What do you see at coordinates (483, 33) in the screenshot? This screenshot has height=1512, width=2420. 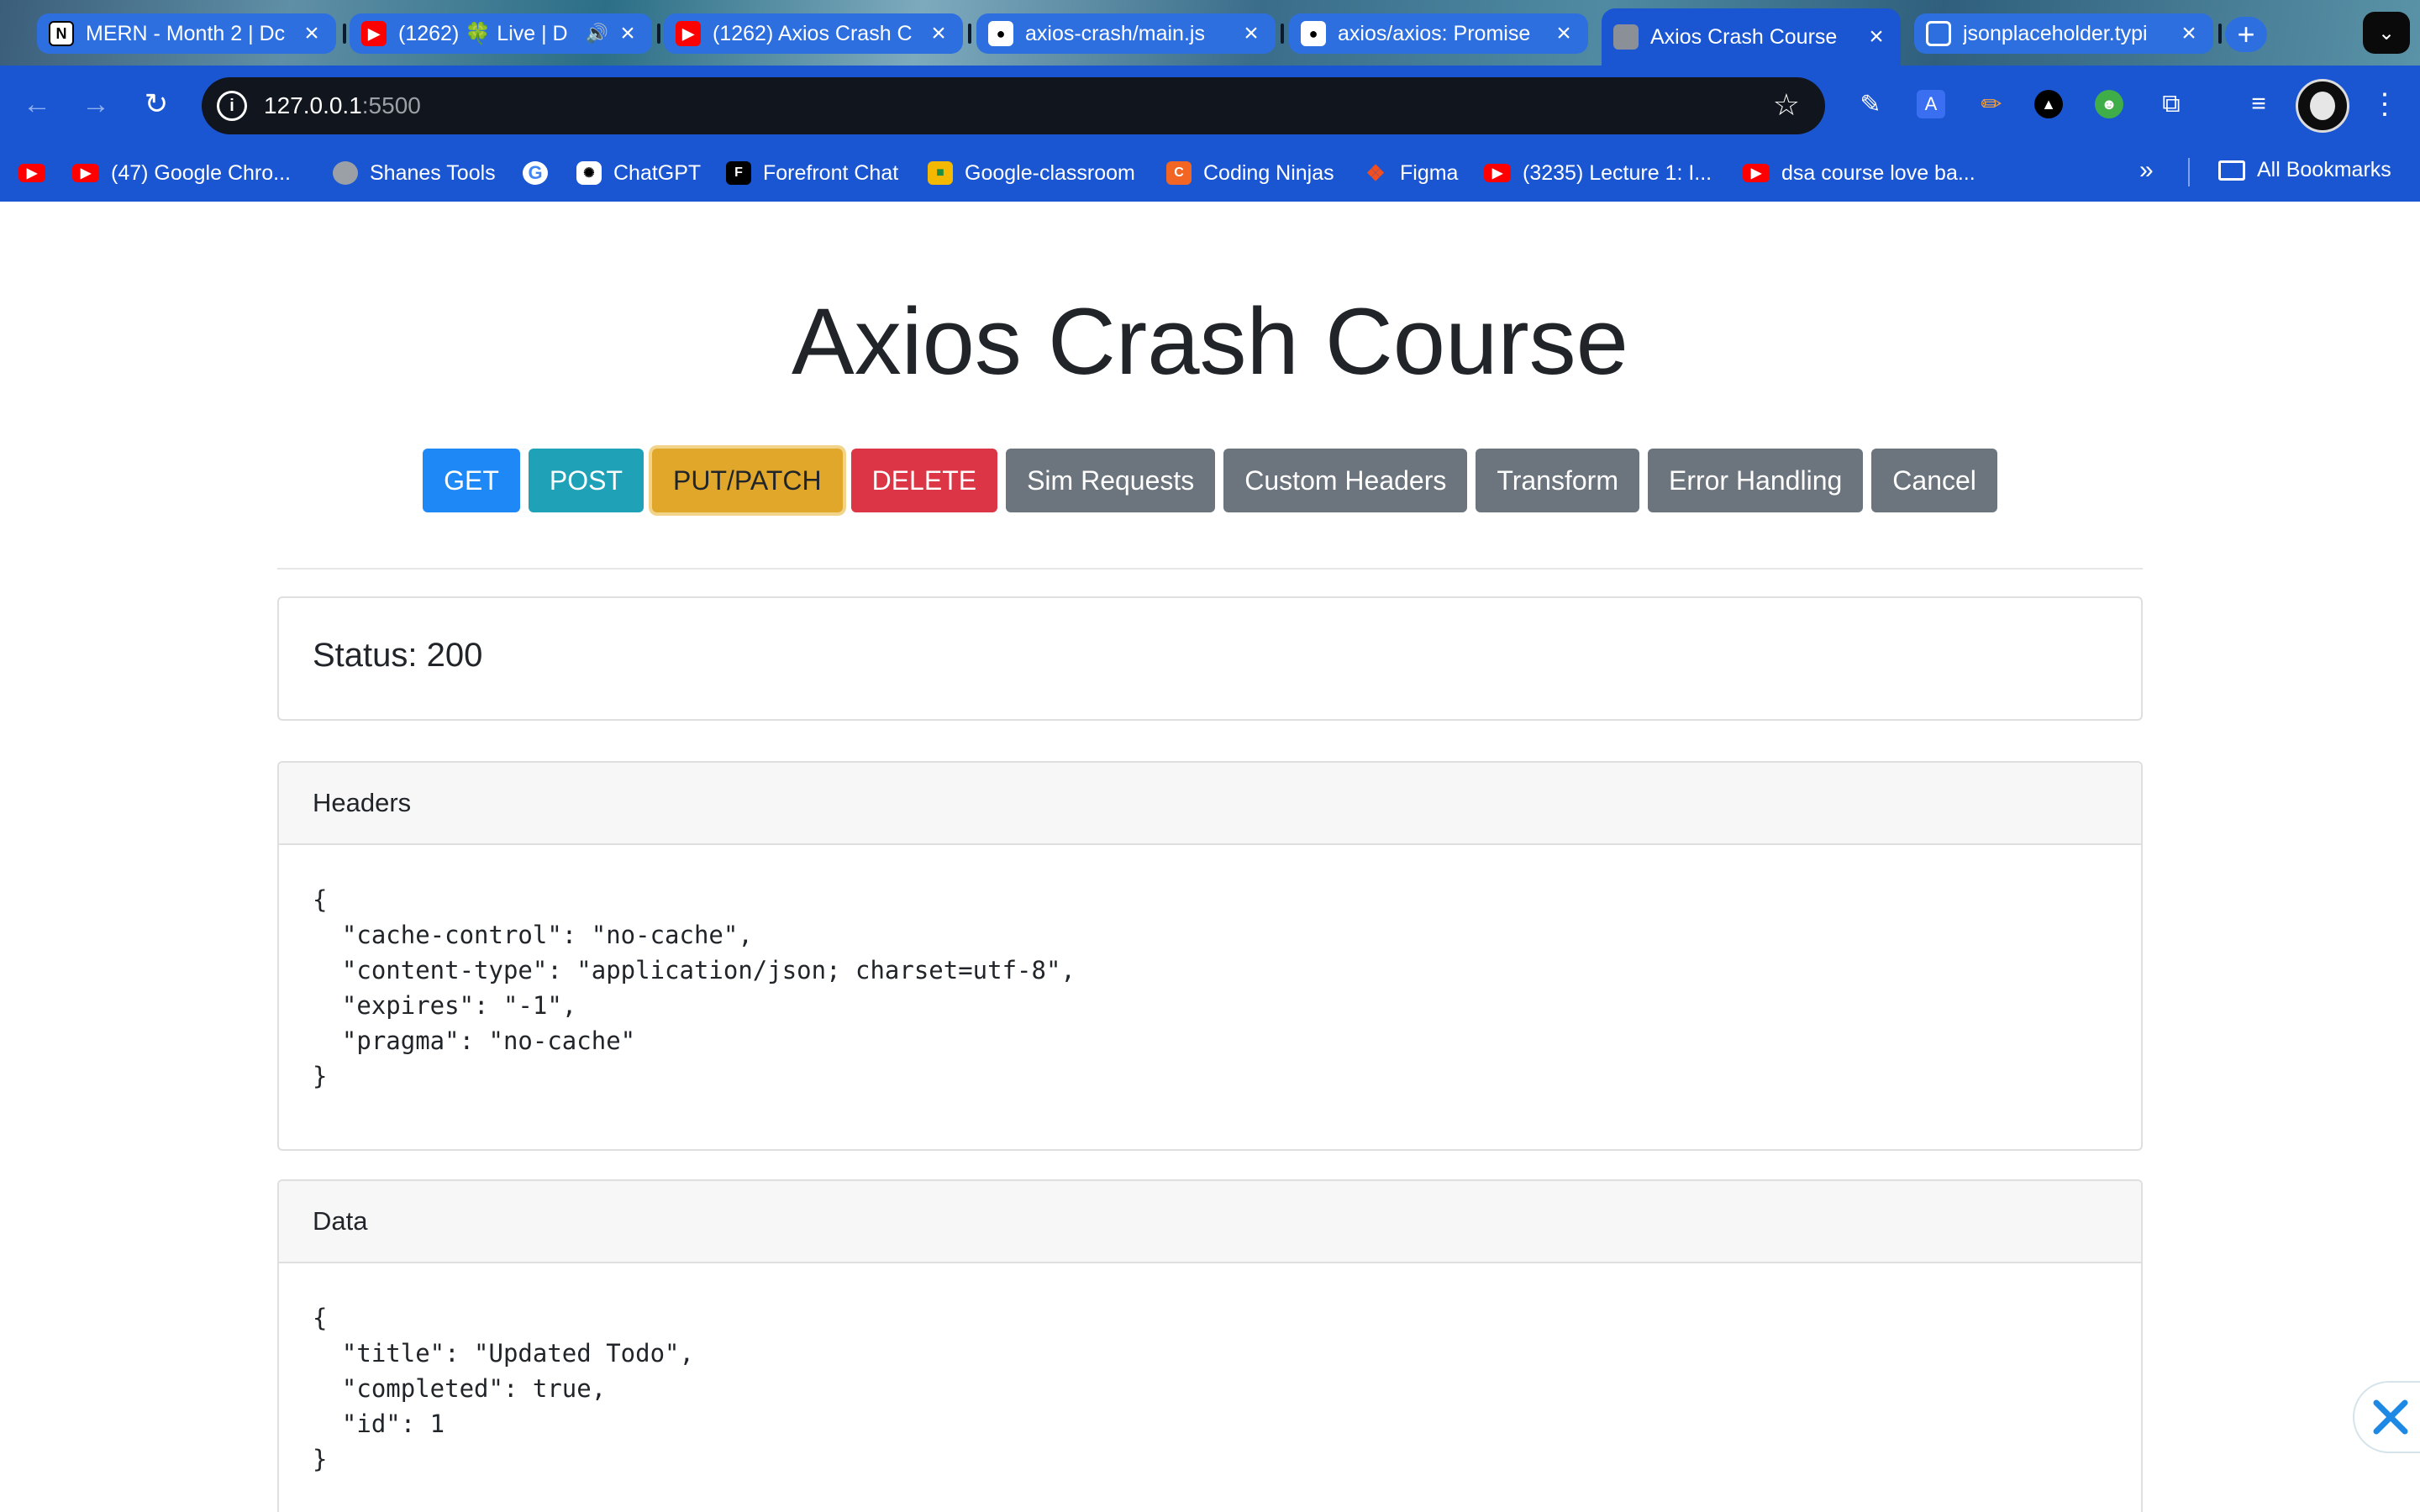 I see `tab-title: (1262) 🍀 Live | D` at bounding box center [483, 33].